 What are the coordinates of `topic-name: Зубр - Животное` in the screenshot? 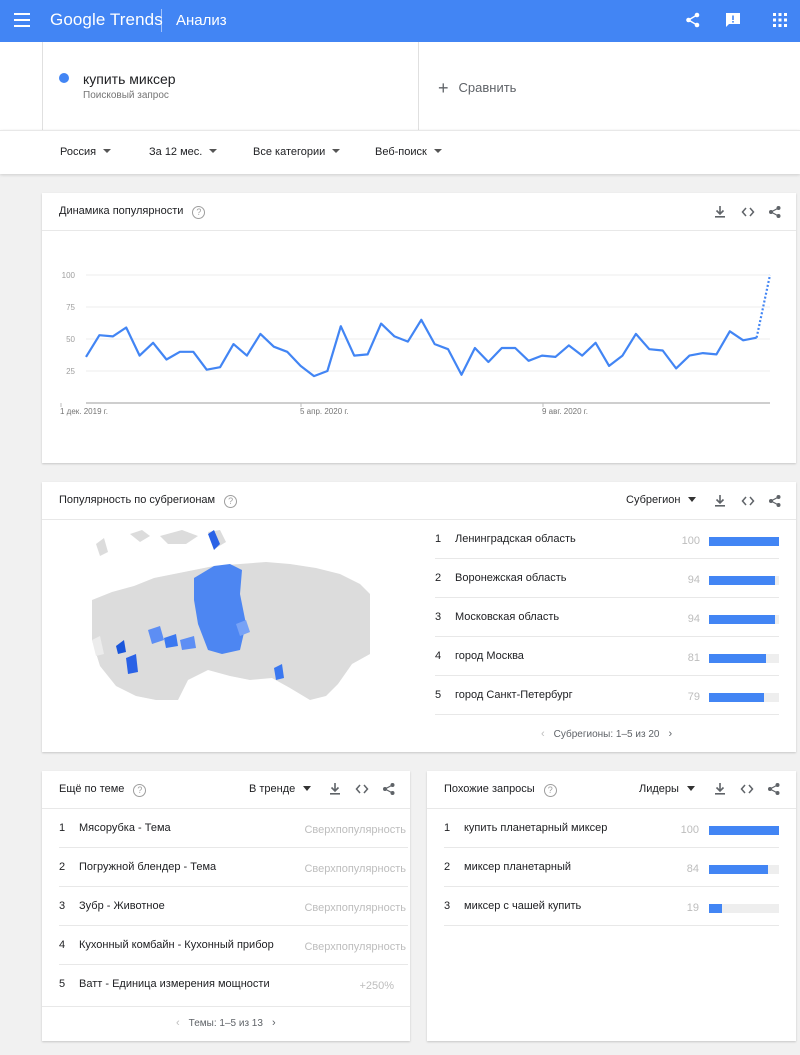 It's located at (122, 906).